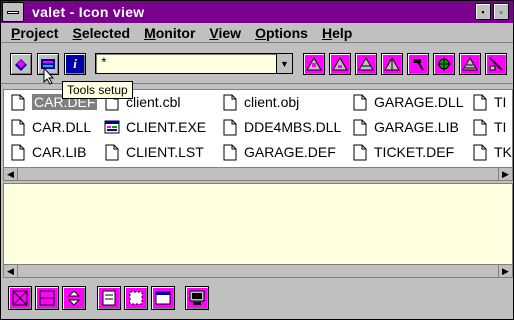 The height and width of the screenshot is (320, 514). I want to click on file-name: CAR.DLL, so click(62, 127).